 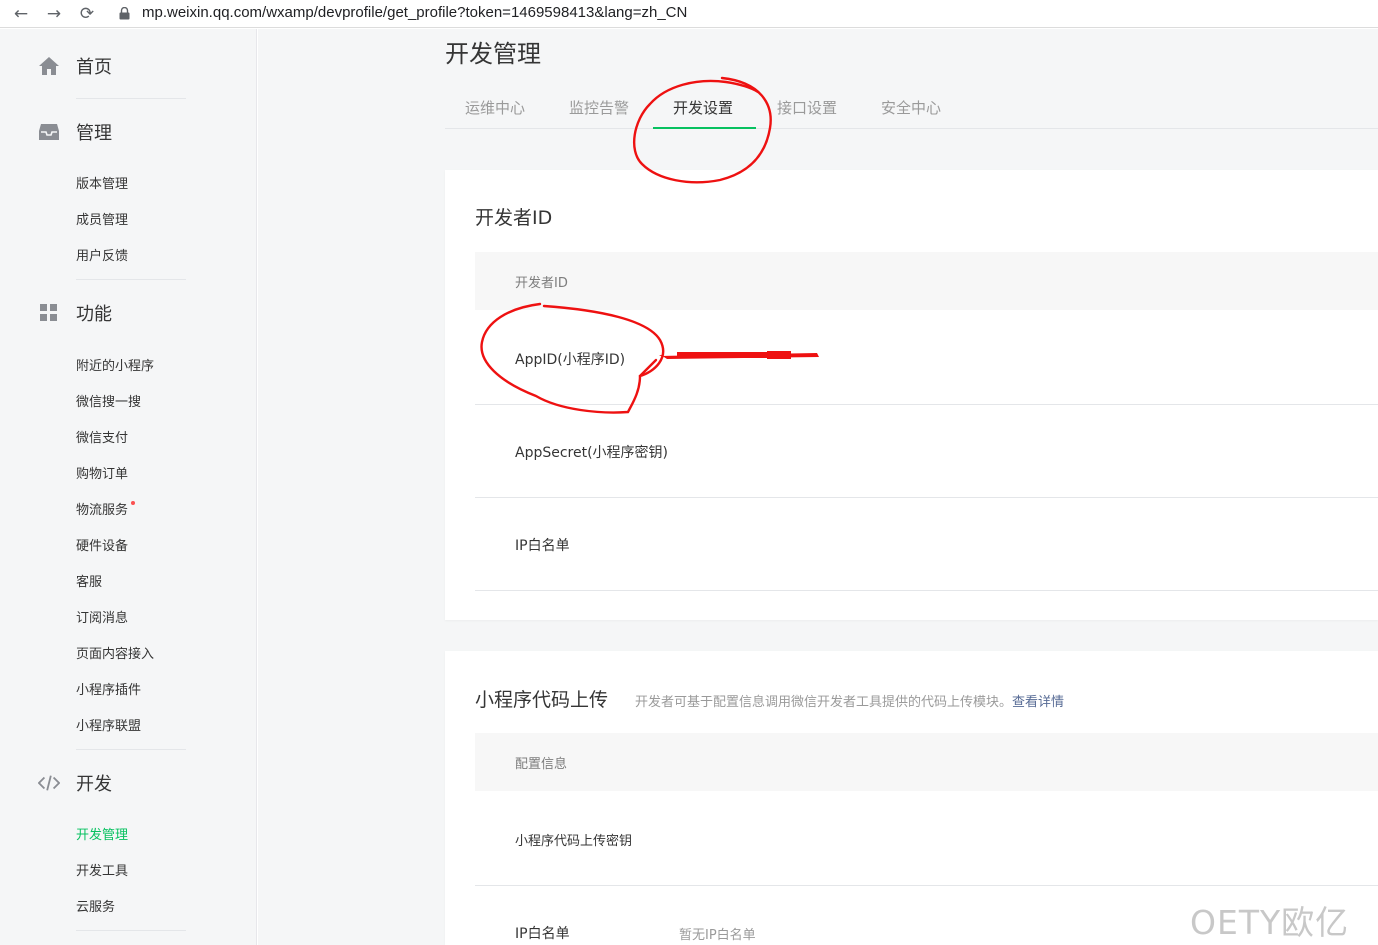 I want to click on sidebar-item-hardware: 硬件设备, so click(x=102, y=544).